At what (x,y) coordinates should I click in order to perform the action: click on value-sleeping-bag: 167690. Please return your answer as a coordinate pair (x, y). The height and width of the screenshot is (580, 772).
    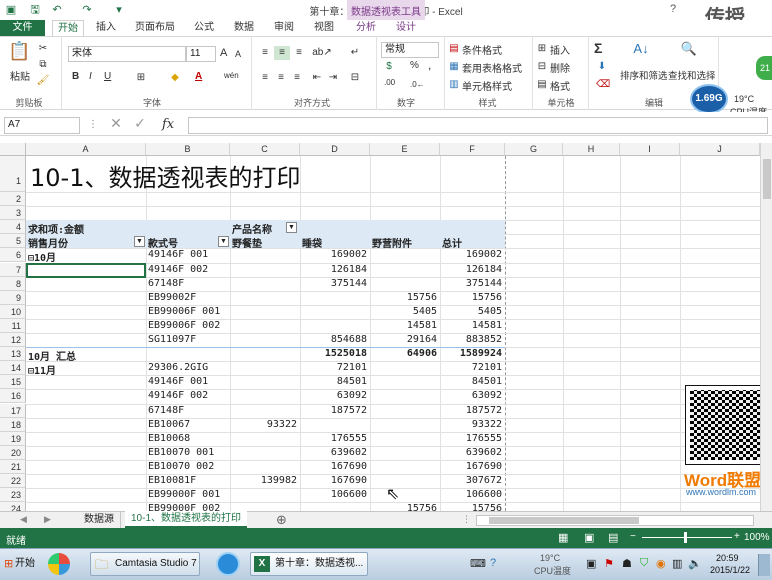
    Looking at the image, I should click on (333, 482).